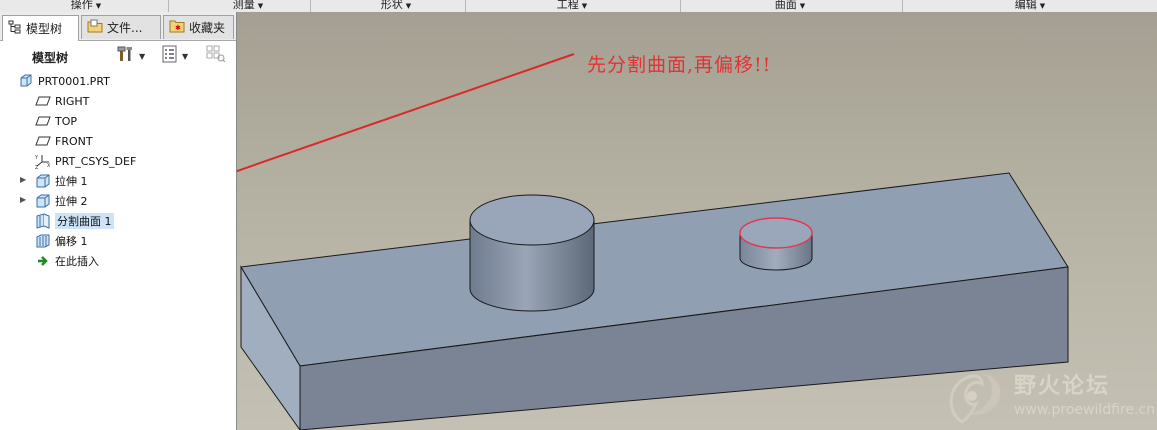 Image resolution: width=1157 pixels, height=430 pixels. What do you see at coordinates (1062, 386) in the screenshot?
I see `watermark-title: 野火论坛` at bounding box center [1062, 386].